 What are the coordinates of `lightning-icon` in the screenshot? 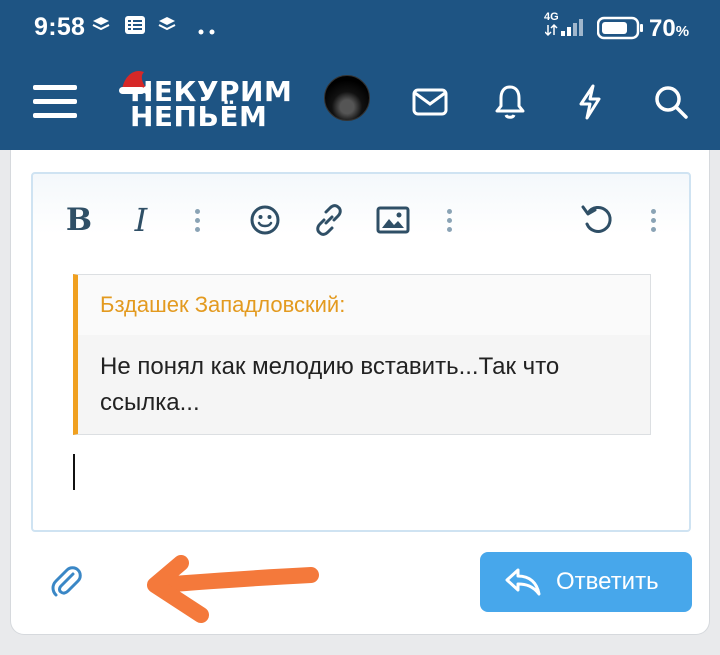 It's located at (590, 102).